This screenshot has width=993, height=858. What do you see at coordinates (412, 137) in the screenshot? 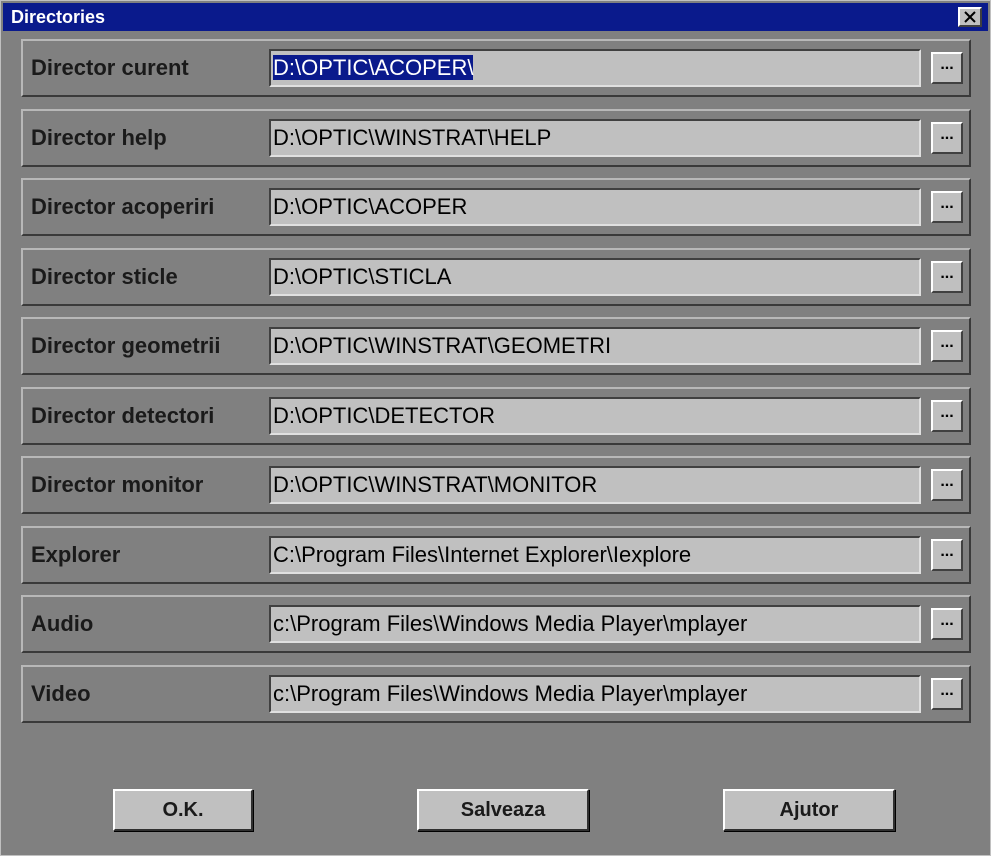
I see `path-value: D:\OPTIC\WINSTRAT\HELP` at bounding box center [412, 137].